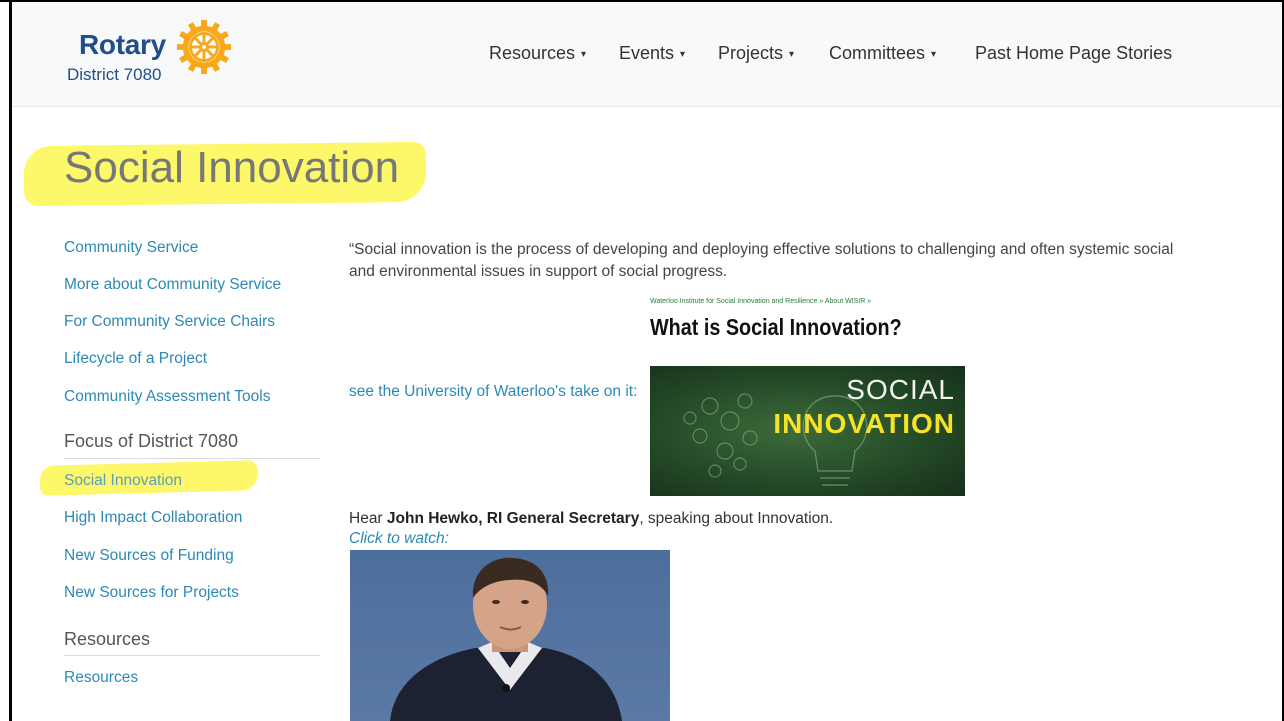  I want to click on hear-prefix: Hear, so click(368, 518).